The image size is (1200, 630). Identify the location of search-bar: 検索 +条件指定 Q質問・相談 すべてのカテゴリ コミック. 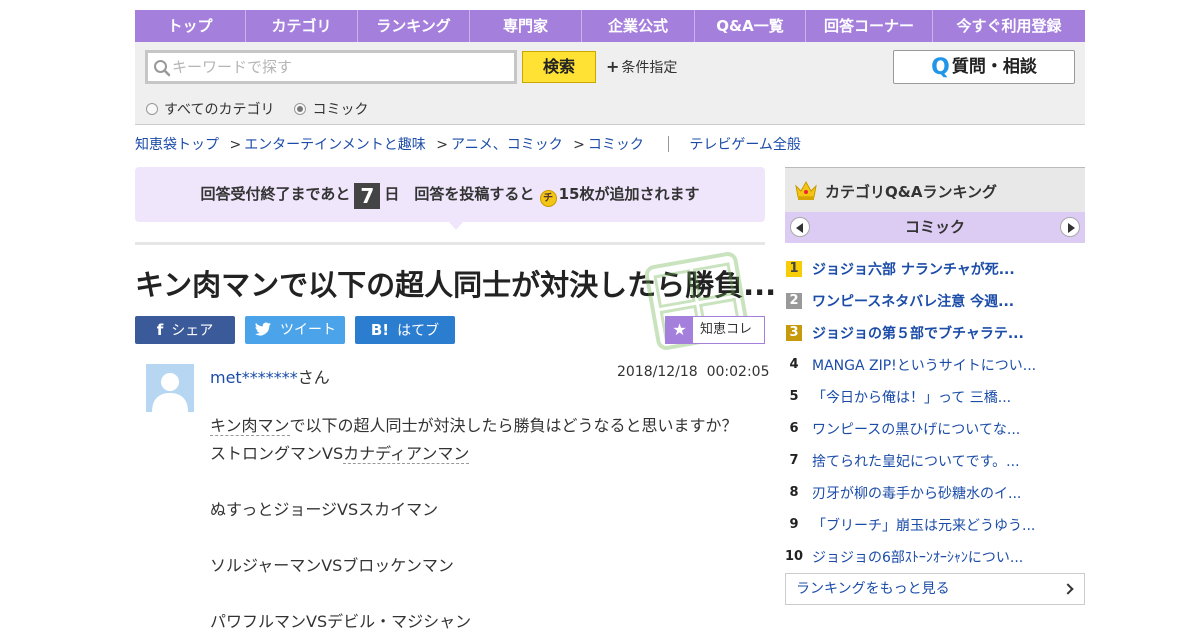
(610, 83).